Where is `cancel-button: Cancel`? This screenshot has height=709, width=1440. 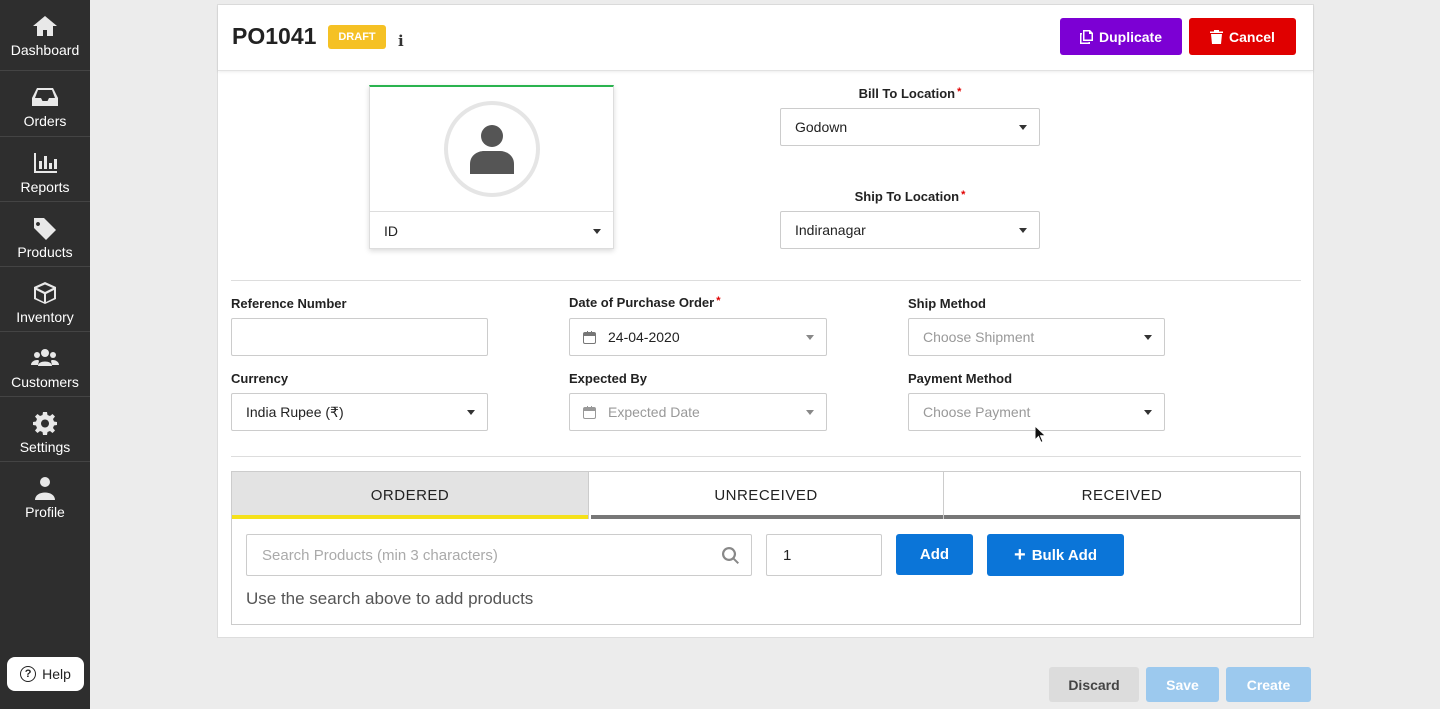 cancel-button: Cancel is located at coordinates (1242, 36).